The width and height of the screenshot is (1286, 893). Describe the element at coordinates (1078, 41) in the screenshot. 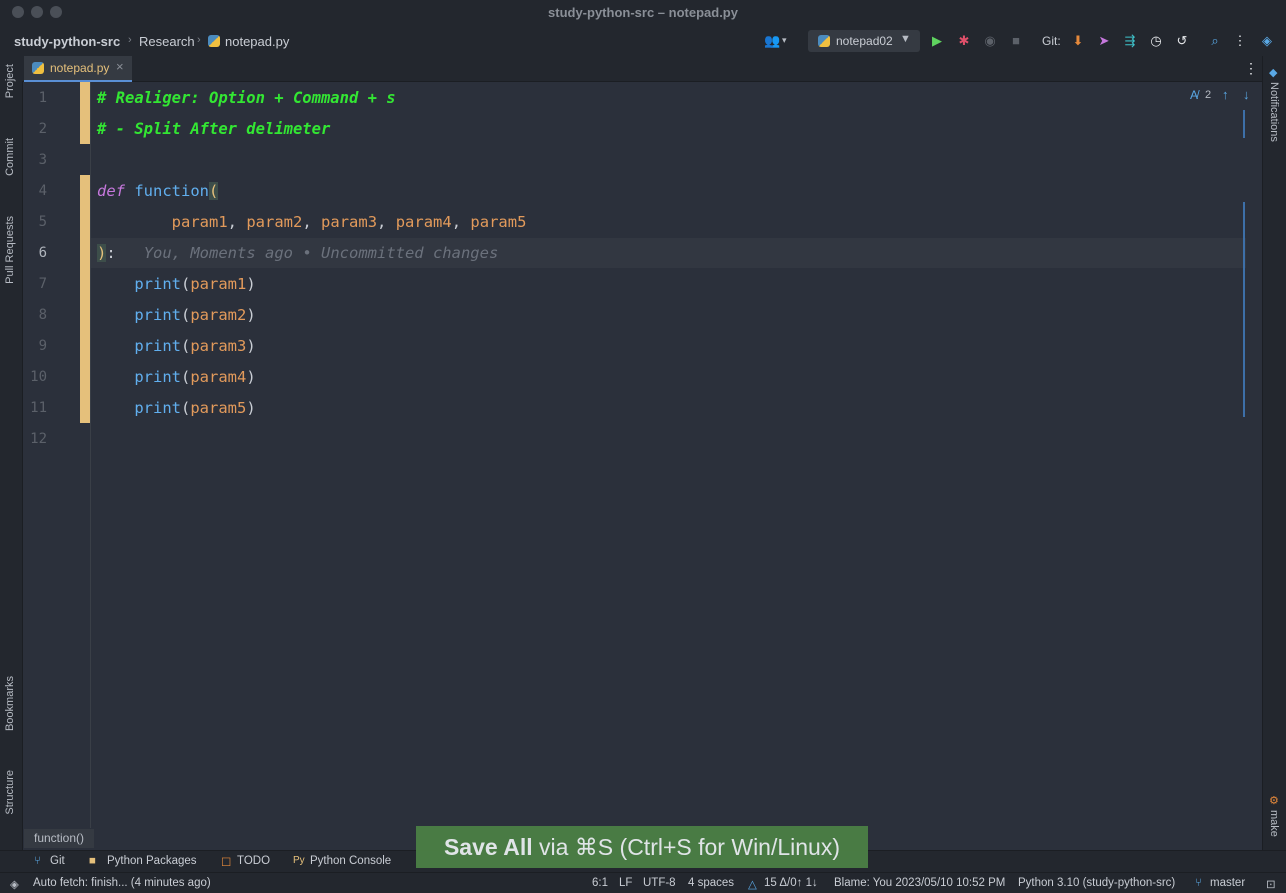

I see `git-update-icon: ⬇` at that location.